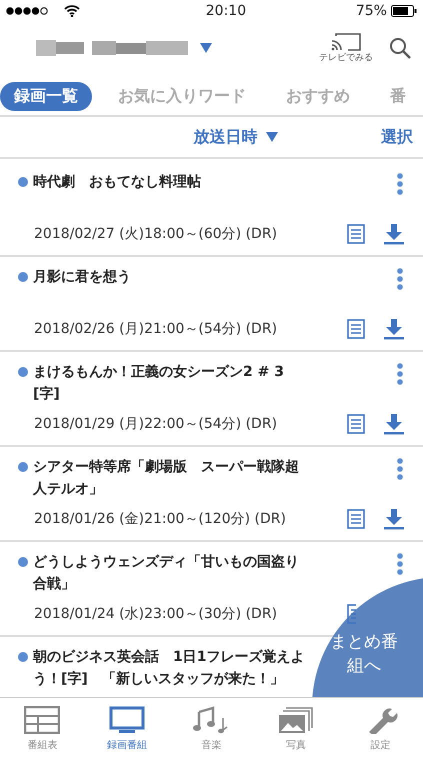 Image resolution: width=423 pixels, height=760 pixels. What do you see at coordinates (160, 519) in the screenshot?
I see `broadcast-date: 2018/01/26 (金)21:00～(120分) (DR)` at bounding box center [160, 519].